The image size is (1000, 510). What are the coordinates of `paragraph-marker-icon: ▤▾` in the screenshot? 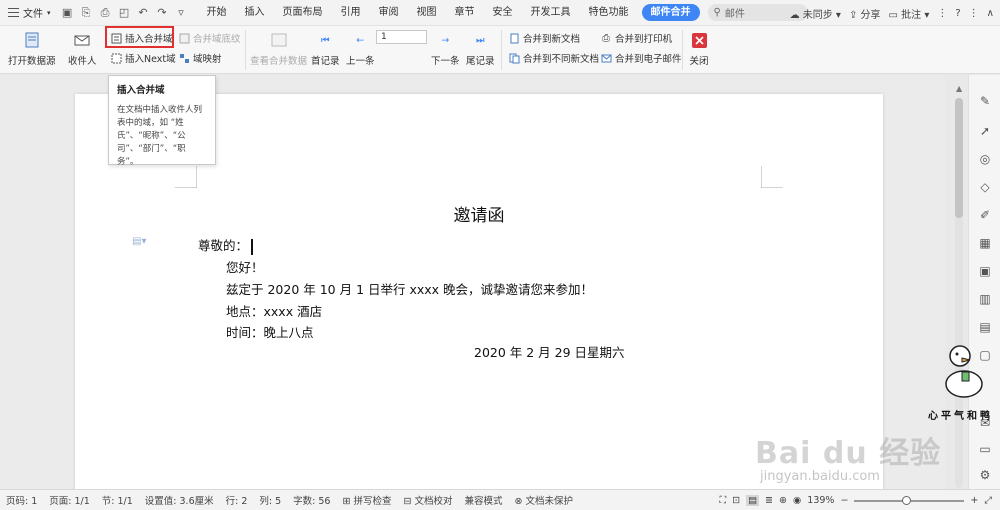 It's located at (139, 241).